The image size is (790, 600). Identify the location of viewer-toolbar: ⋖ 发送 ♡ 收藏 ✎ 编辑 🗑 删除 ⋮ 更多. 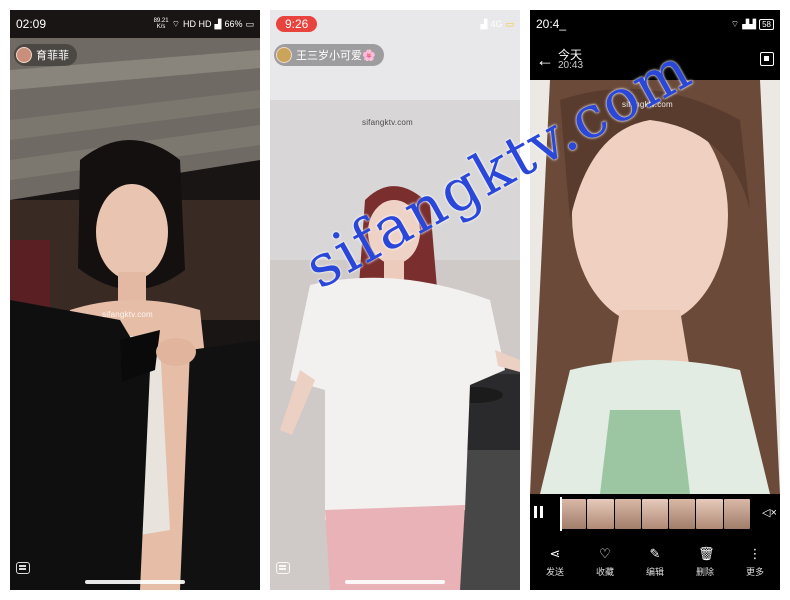
(655, 562).